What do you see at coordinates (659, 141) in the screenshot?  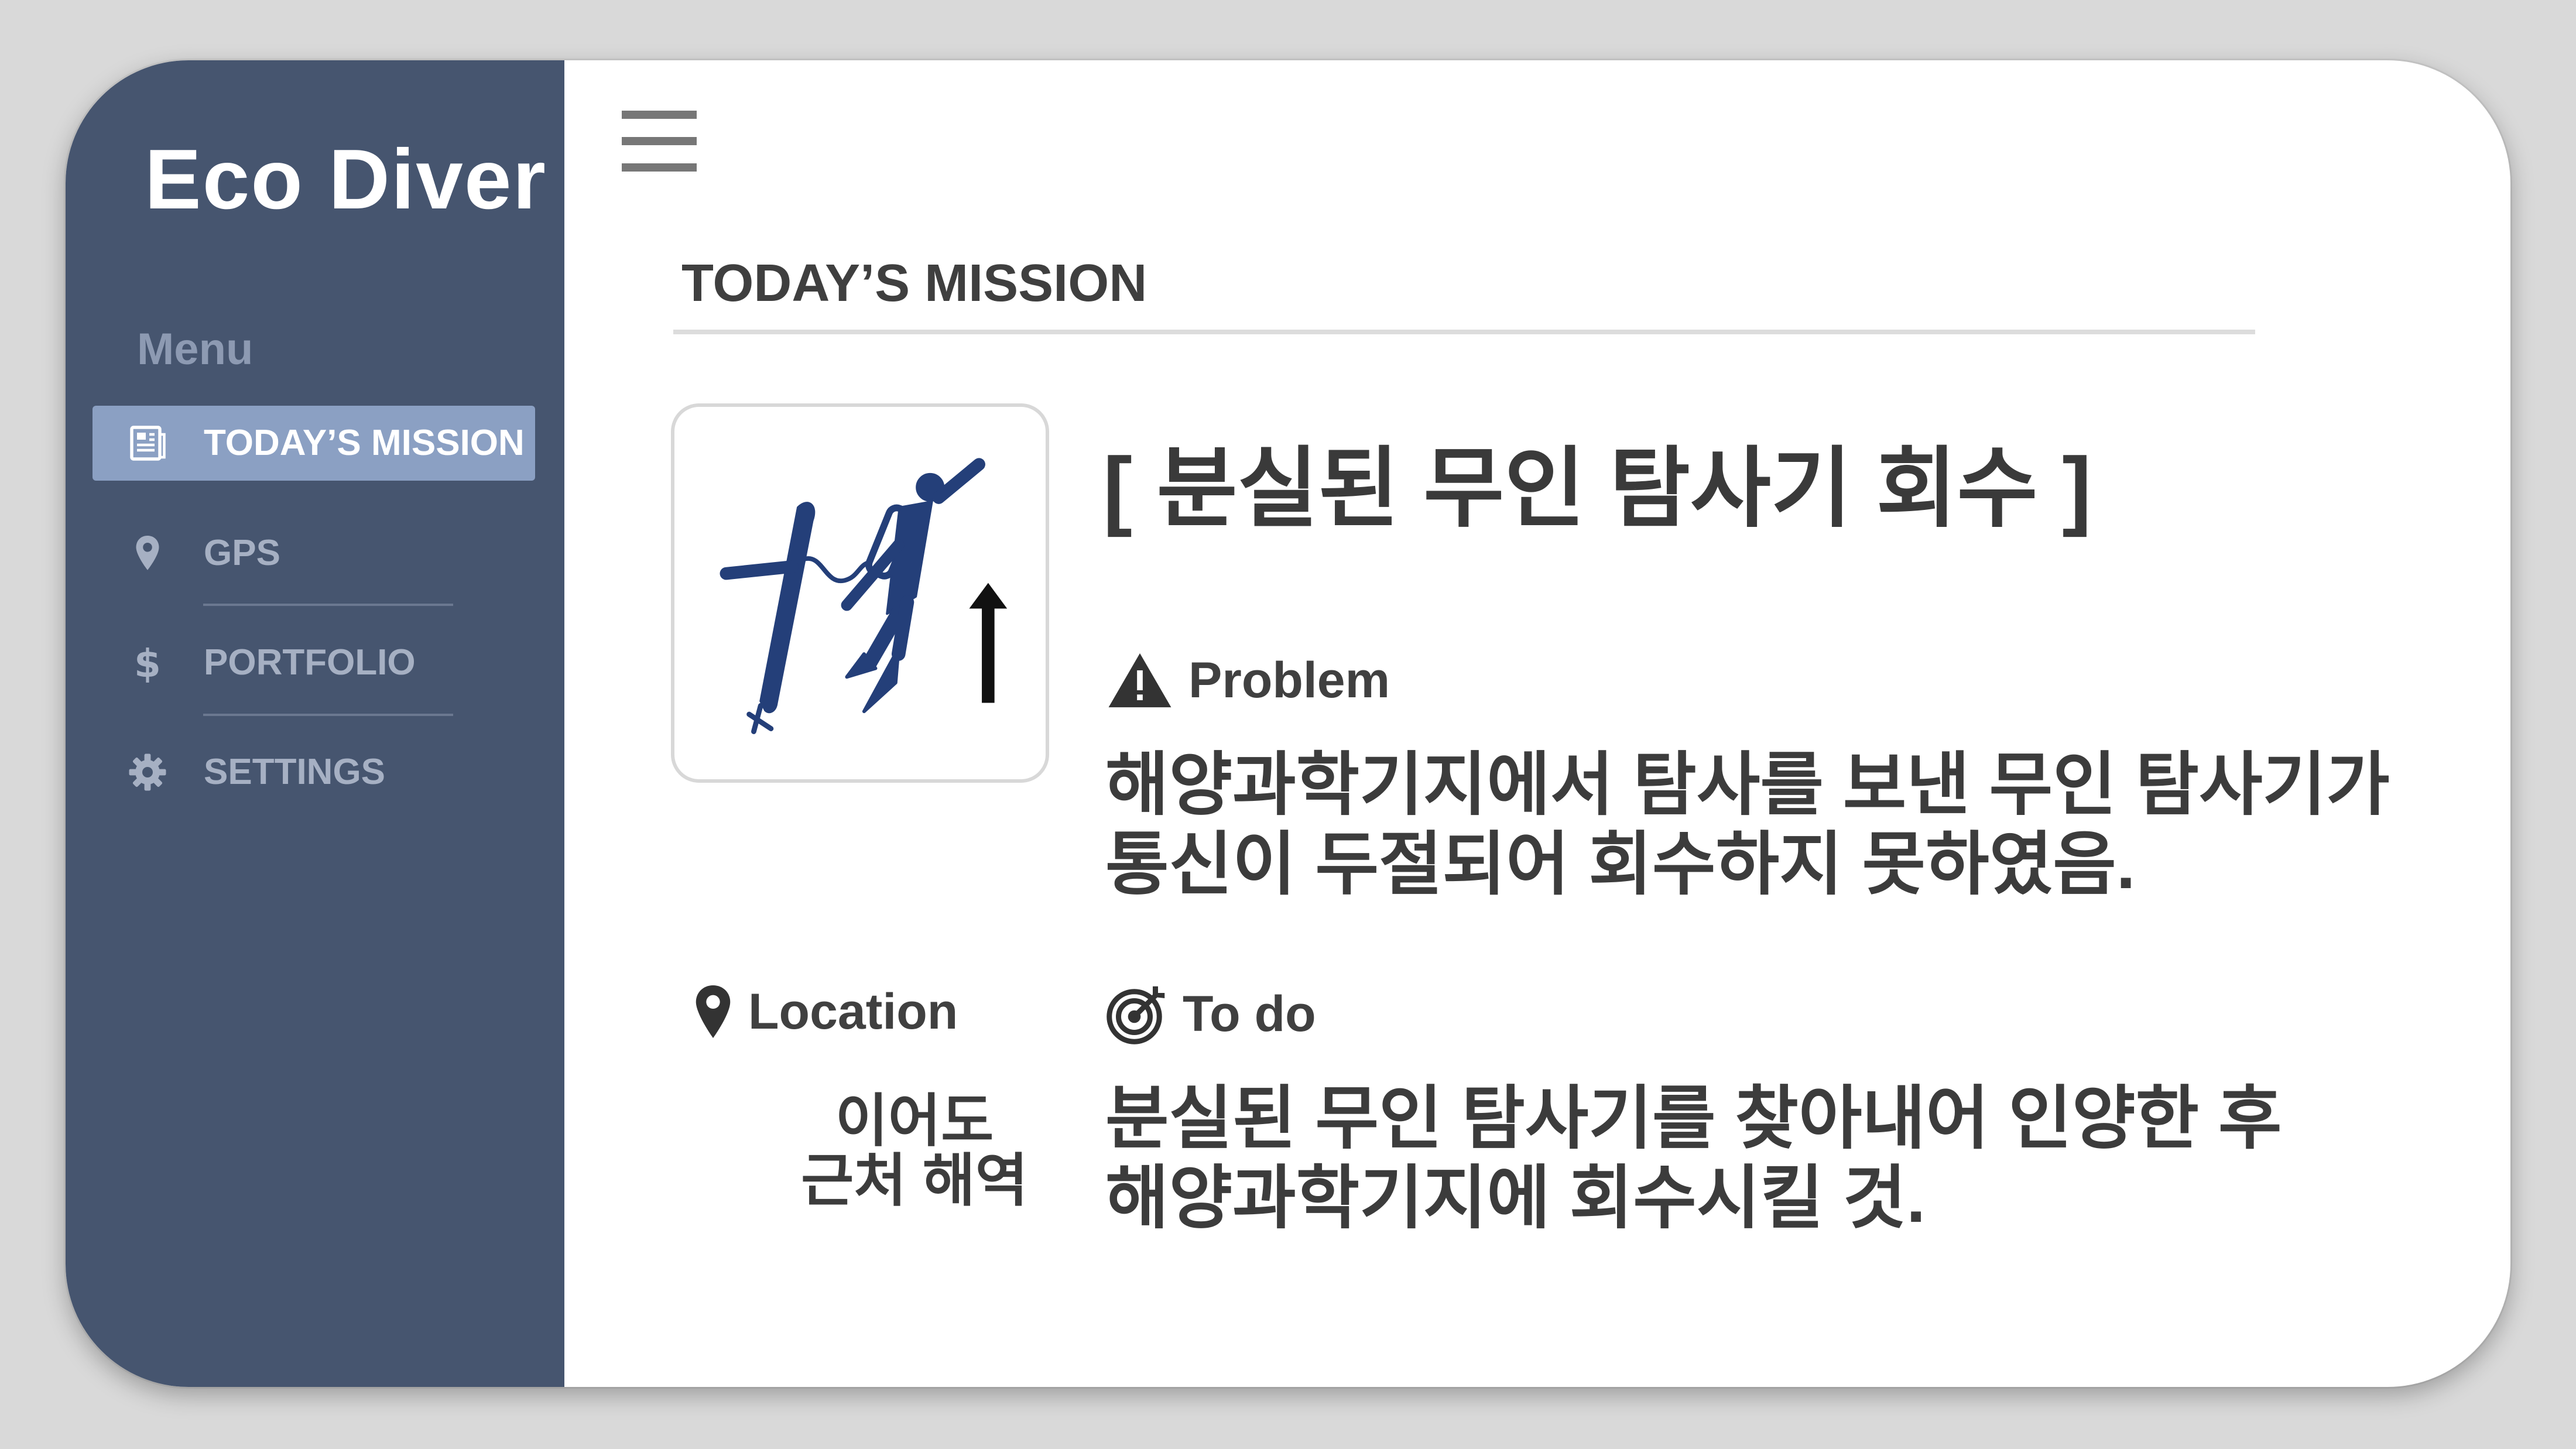 I see `hamburger-menu-icon` at bounding box center [659, 141].